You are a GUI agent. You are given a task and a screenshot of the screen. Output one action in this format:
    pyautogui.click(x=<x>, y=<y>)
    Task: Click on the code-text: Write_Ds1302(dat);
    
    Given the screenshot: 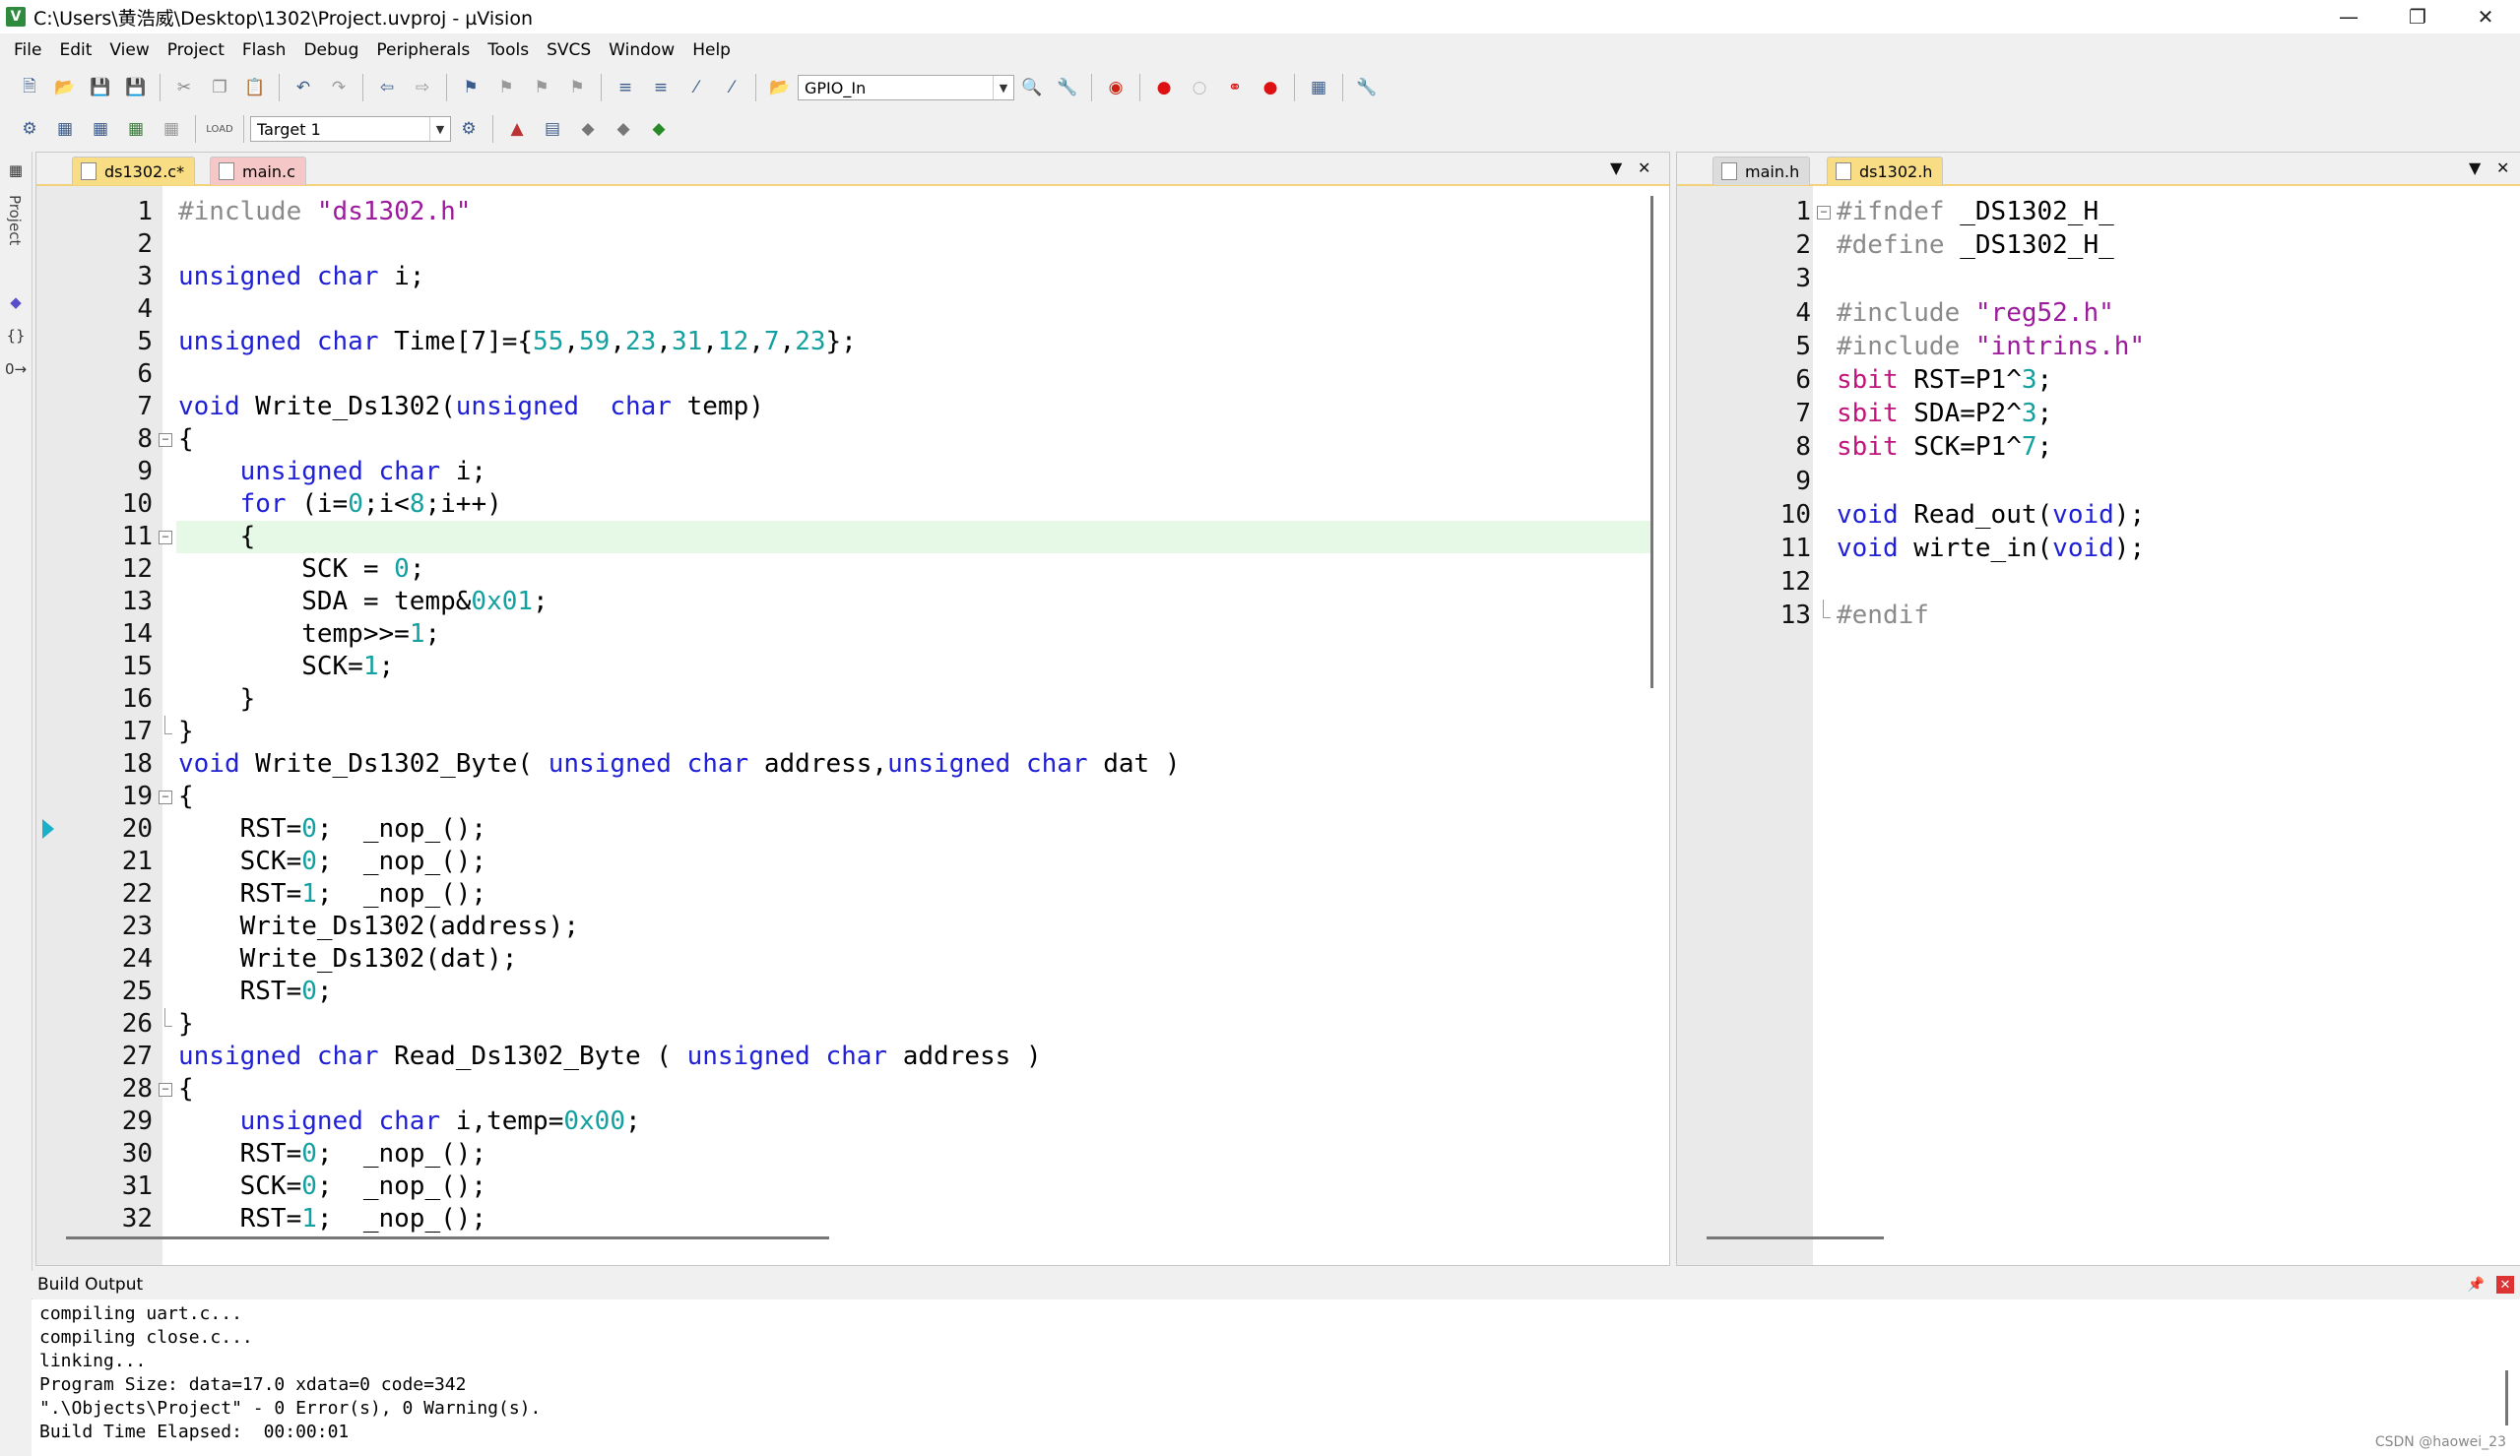 What is the action you would take?
    pyautogui.click(x=348, y=959)
    